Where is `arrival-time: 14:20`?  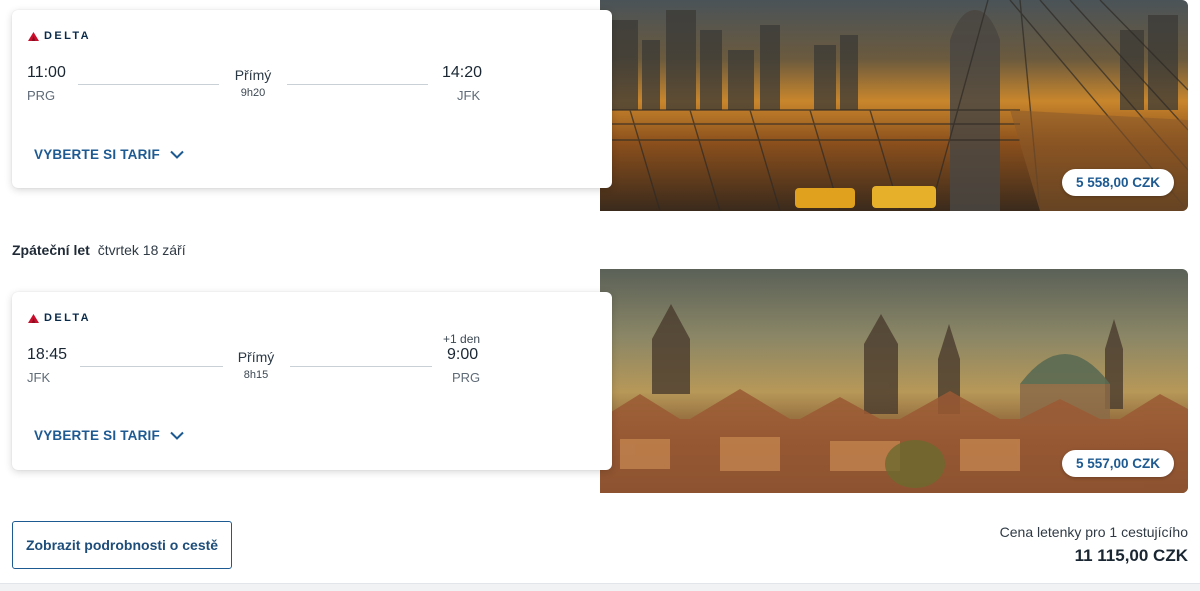
arrival-time: 14:20 is located at coordinates (462, 72).